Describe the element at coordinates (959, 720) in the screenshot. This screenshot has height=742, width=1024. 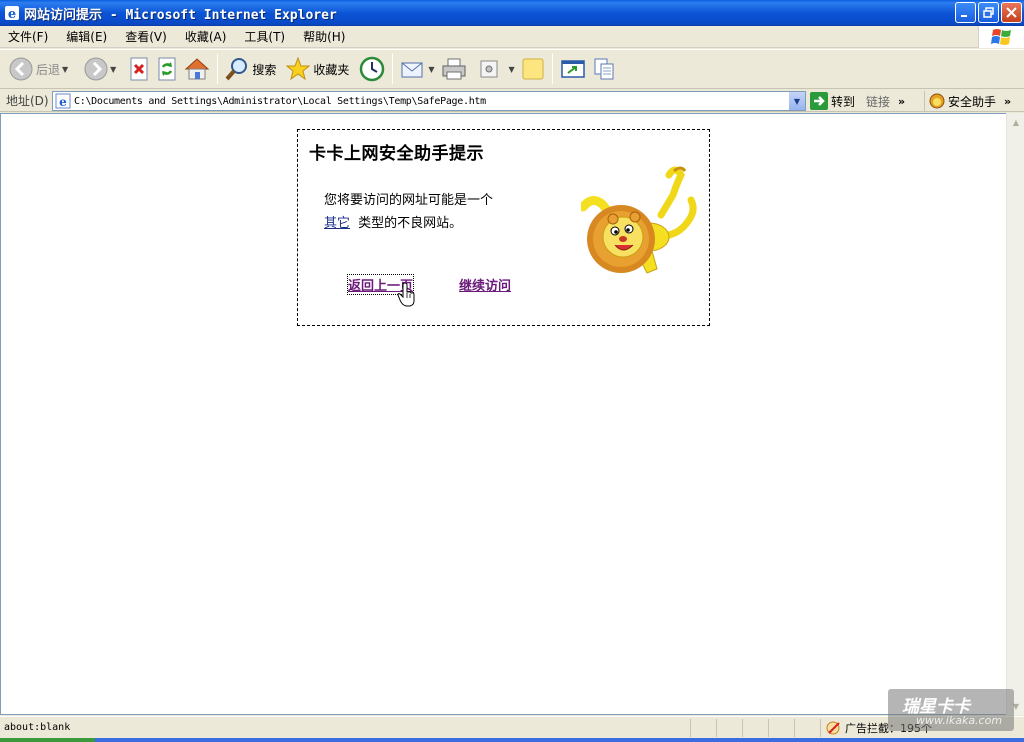
I see `watermark-url: www.ikaka.com` at that location.